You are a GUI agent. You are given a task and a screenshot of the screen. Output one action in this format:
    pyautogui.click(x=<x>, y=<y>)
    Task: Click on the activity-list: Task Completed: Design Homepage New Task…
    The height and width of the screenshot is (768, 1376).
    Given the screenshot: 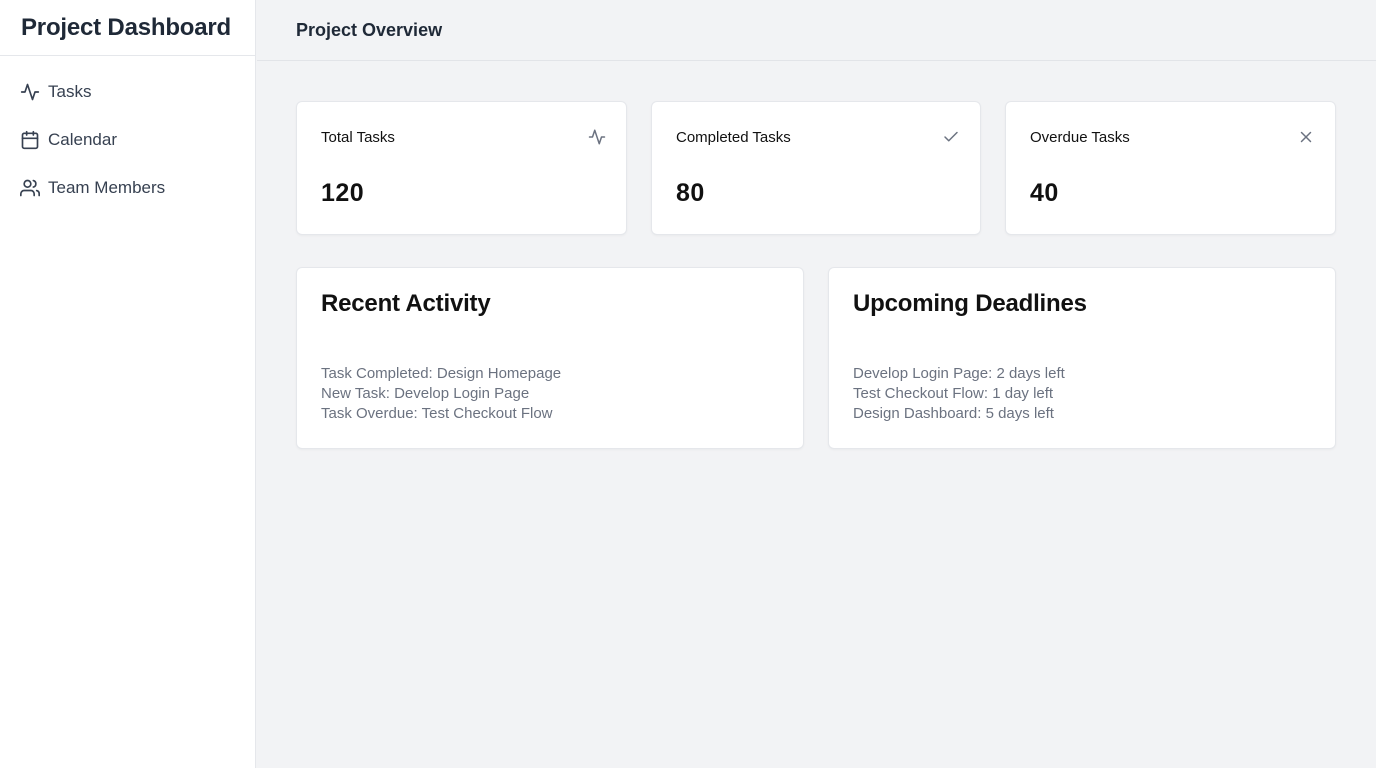 What is the action you would take?
    pyautogui.click(x=441, y=394)
    